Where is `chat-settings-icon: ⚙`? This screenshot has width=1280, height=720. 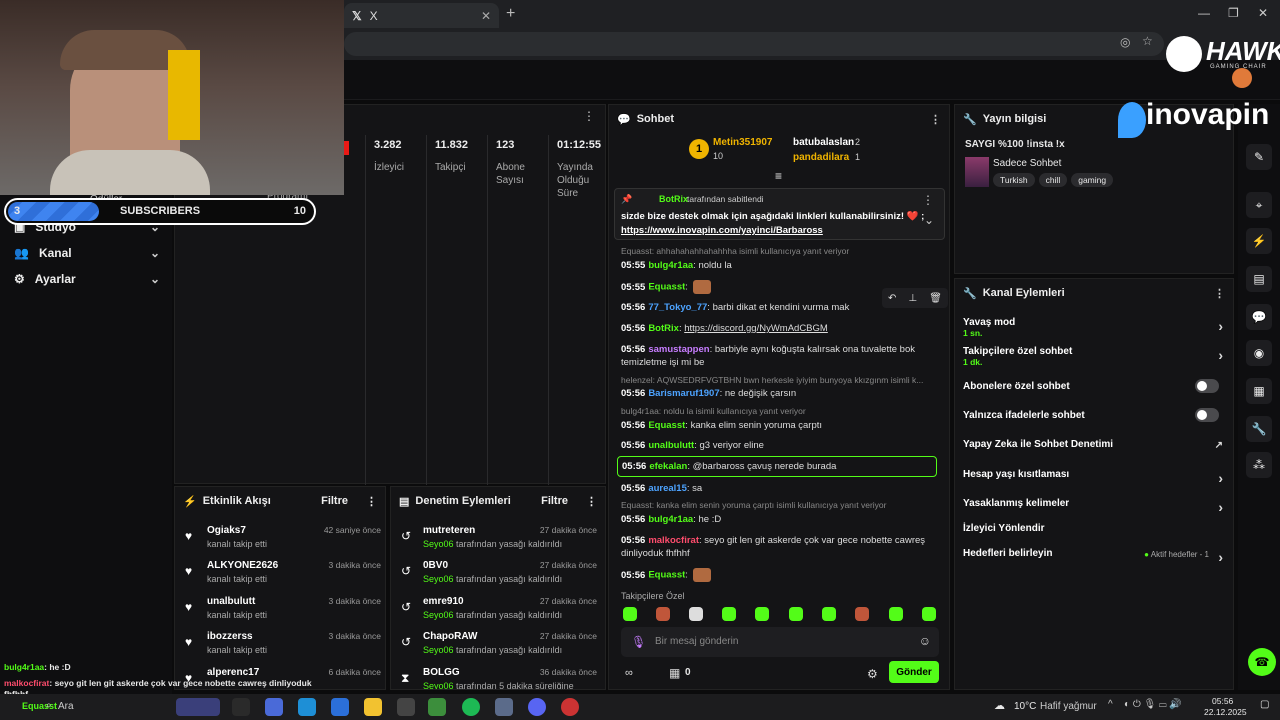
chat-settings-icon: ⚙ is located at coordinates (872, 674).